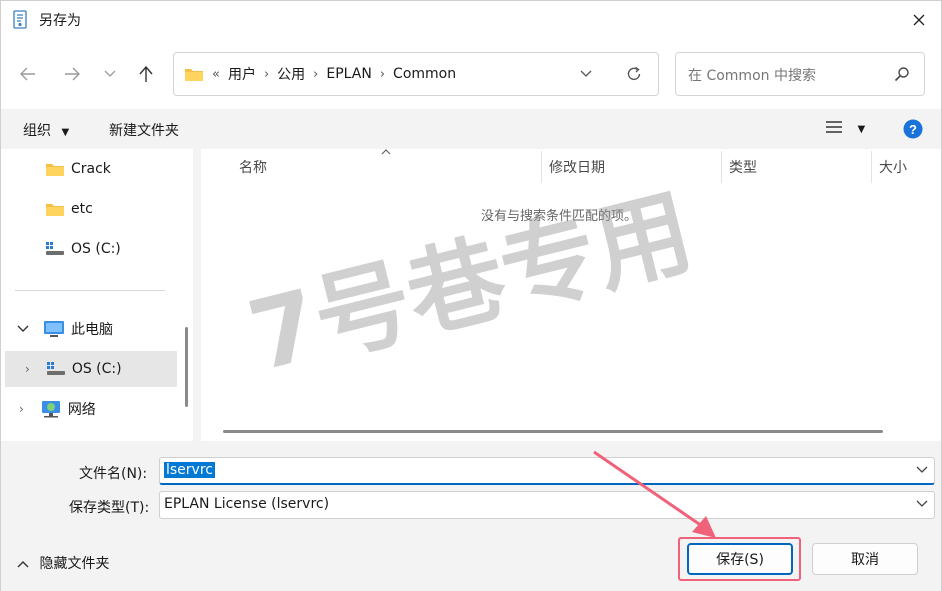 The width and height of the screenshot is (942, 591). I want to click on nav-item-crack: Crack, so click(89, 169).